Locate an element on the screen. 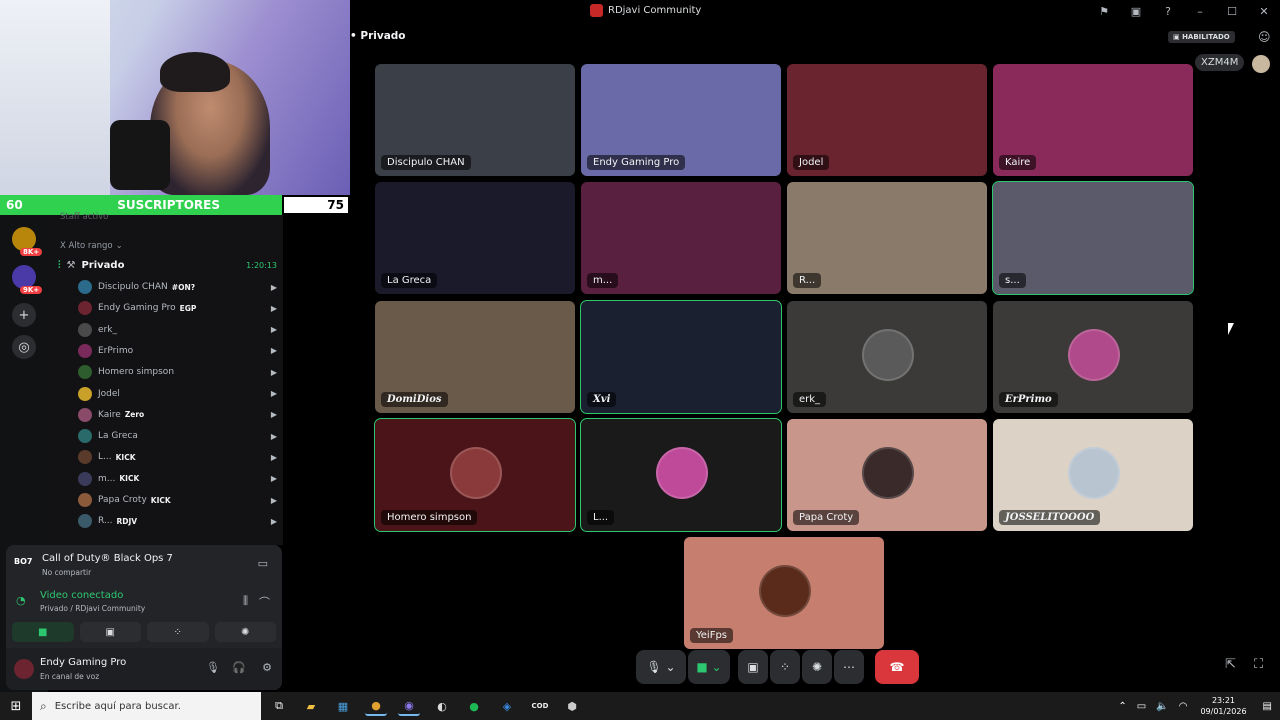 The width and height of the screenshot is (1280, 720). mute-button: 🎙 ⌄ is located at coordinates (661, 667).